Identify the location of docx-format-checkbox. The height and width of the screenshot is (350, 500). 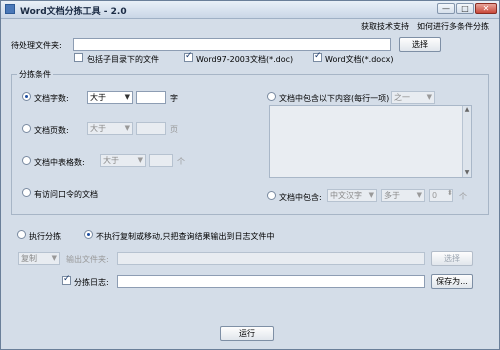
(317, 56).